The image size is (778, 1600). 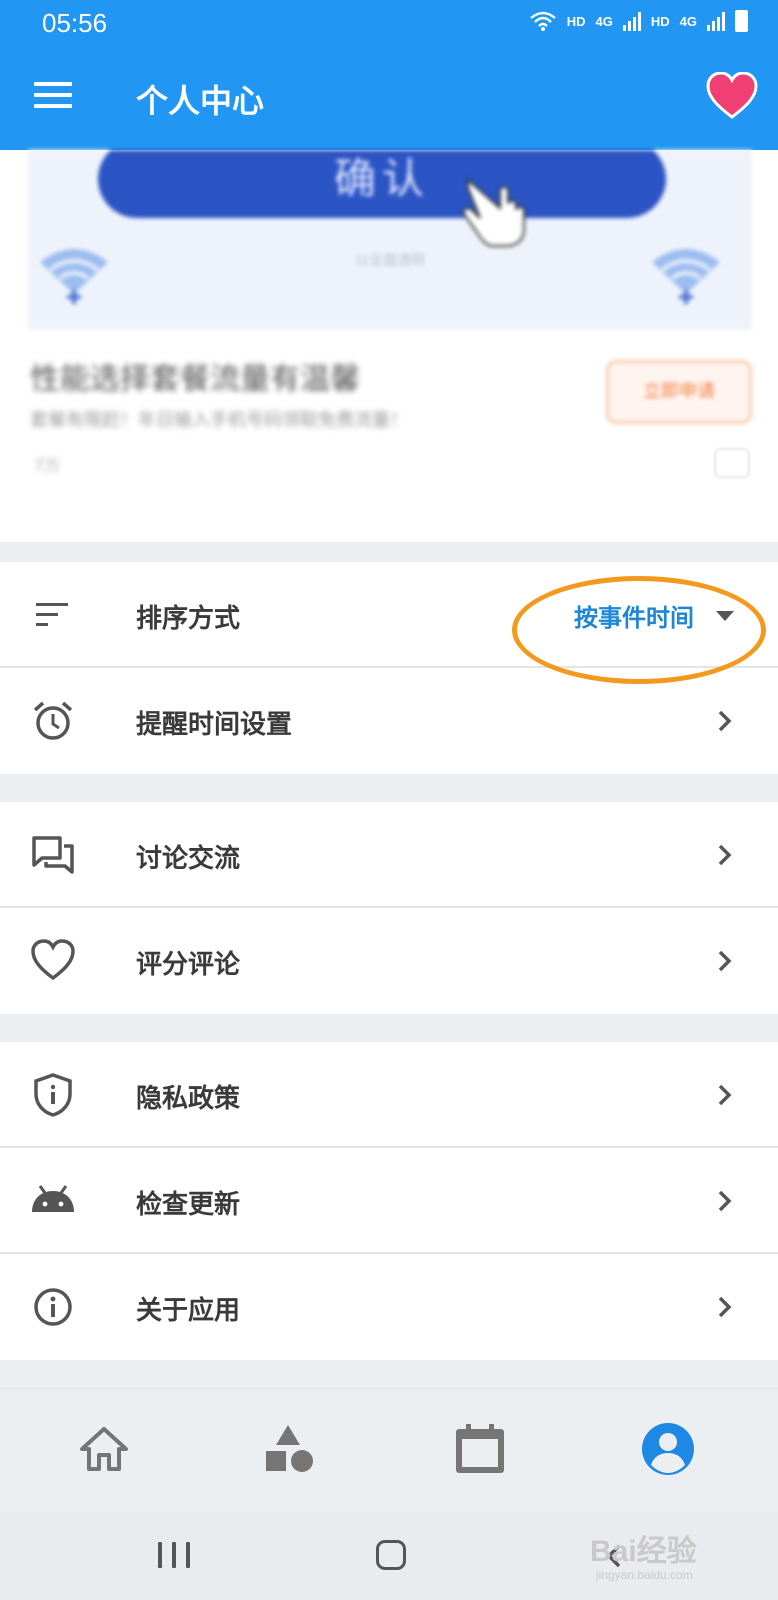 I want to click on watermark-logo: Bai经验, so click(x=643, y=1551).